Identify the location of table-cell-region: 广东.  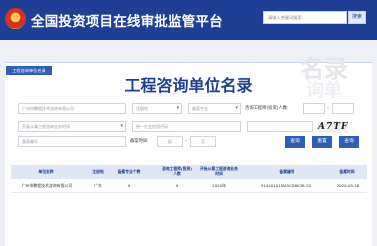
(98, 185).